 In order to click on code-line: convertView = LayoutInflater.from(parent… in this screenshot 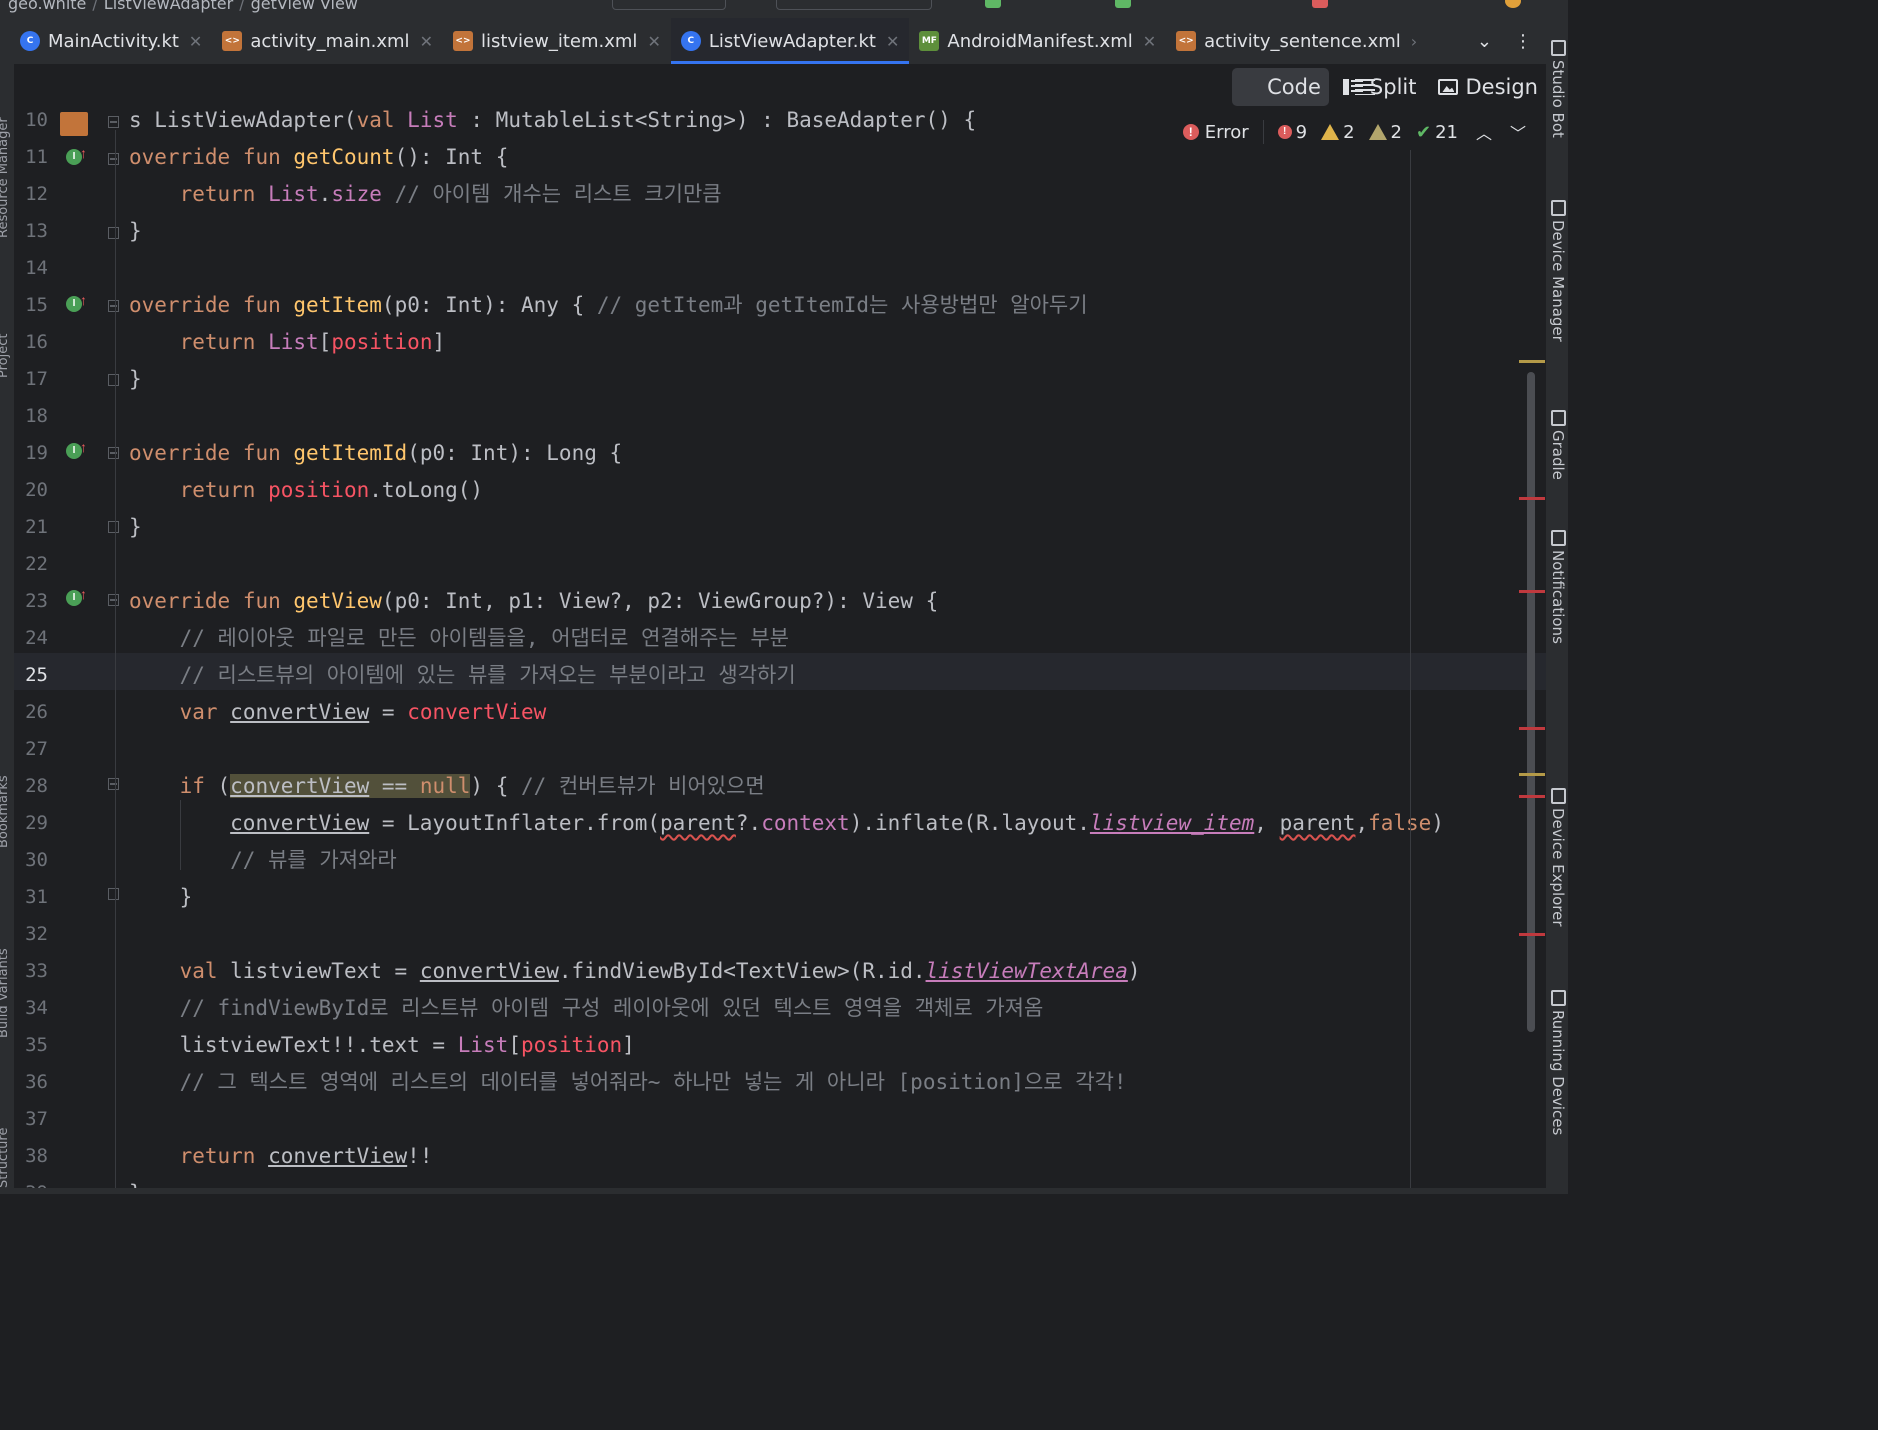, I will do `click(786, 823)`.